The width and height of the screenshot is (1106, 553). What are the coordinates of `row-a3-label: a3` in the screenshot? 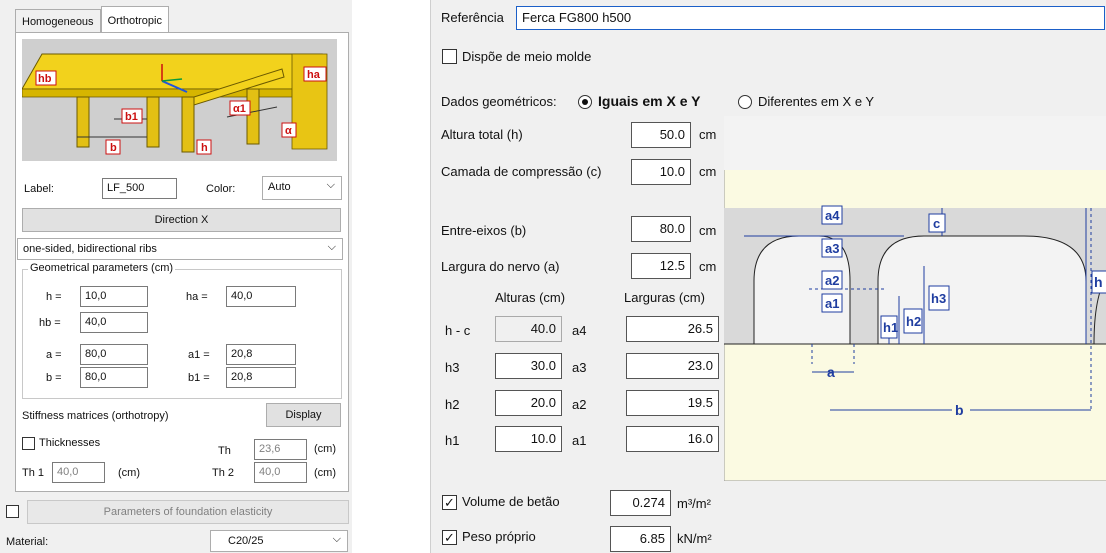 It's located at (579, 367).